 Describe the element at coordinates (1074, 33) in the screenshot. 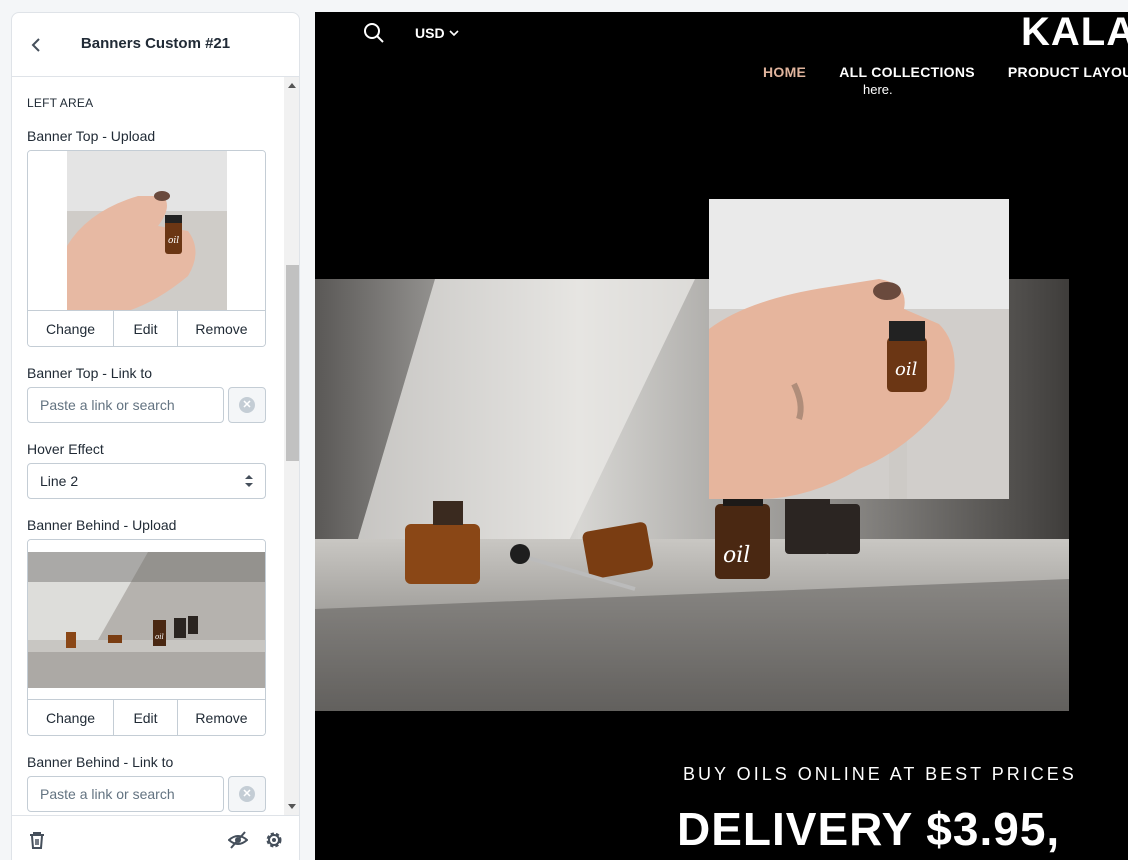

I see `store-logo: KALA` at that location.